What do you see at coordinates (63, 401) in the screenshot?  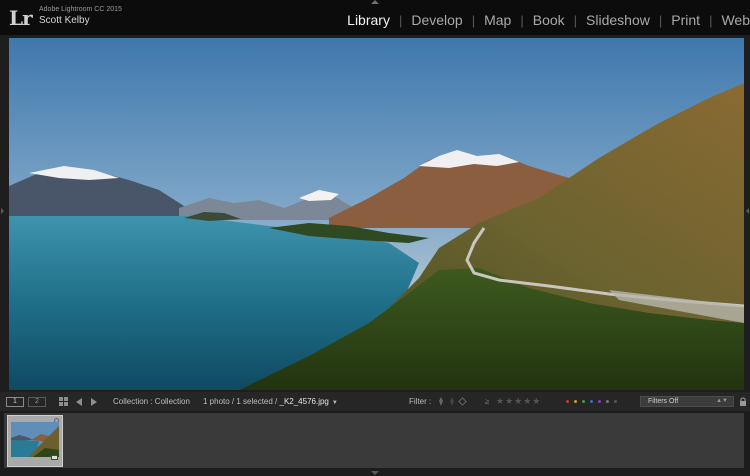 I see `grid-icon` at bounding box center [63, 401].